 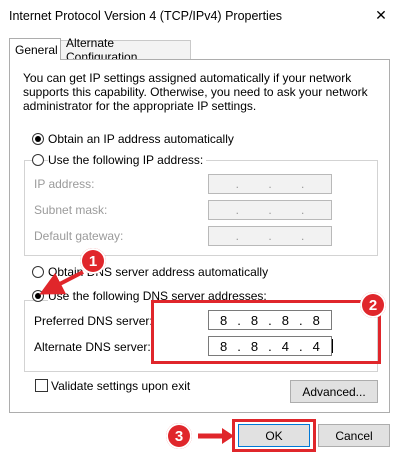 I want to click on step-2-badge: 2, so click(x=373, y=305).